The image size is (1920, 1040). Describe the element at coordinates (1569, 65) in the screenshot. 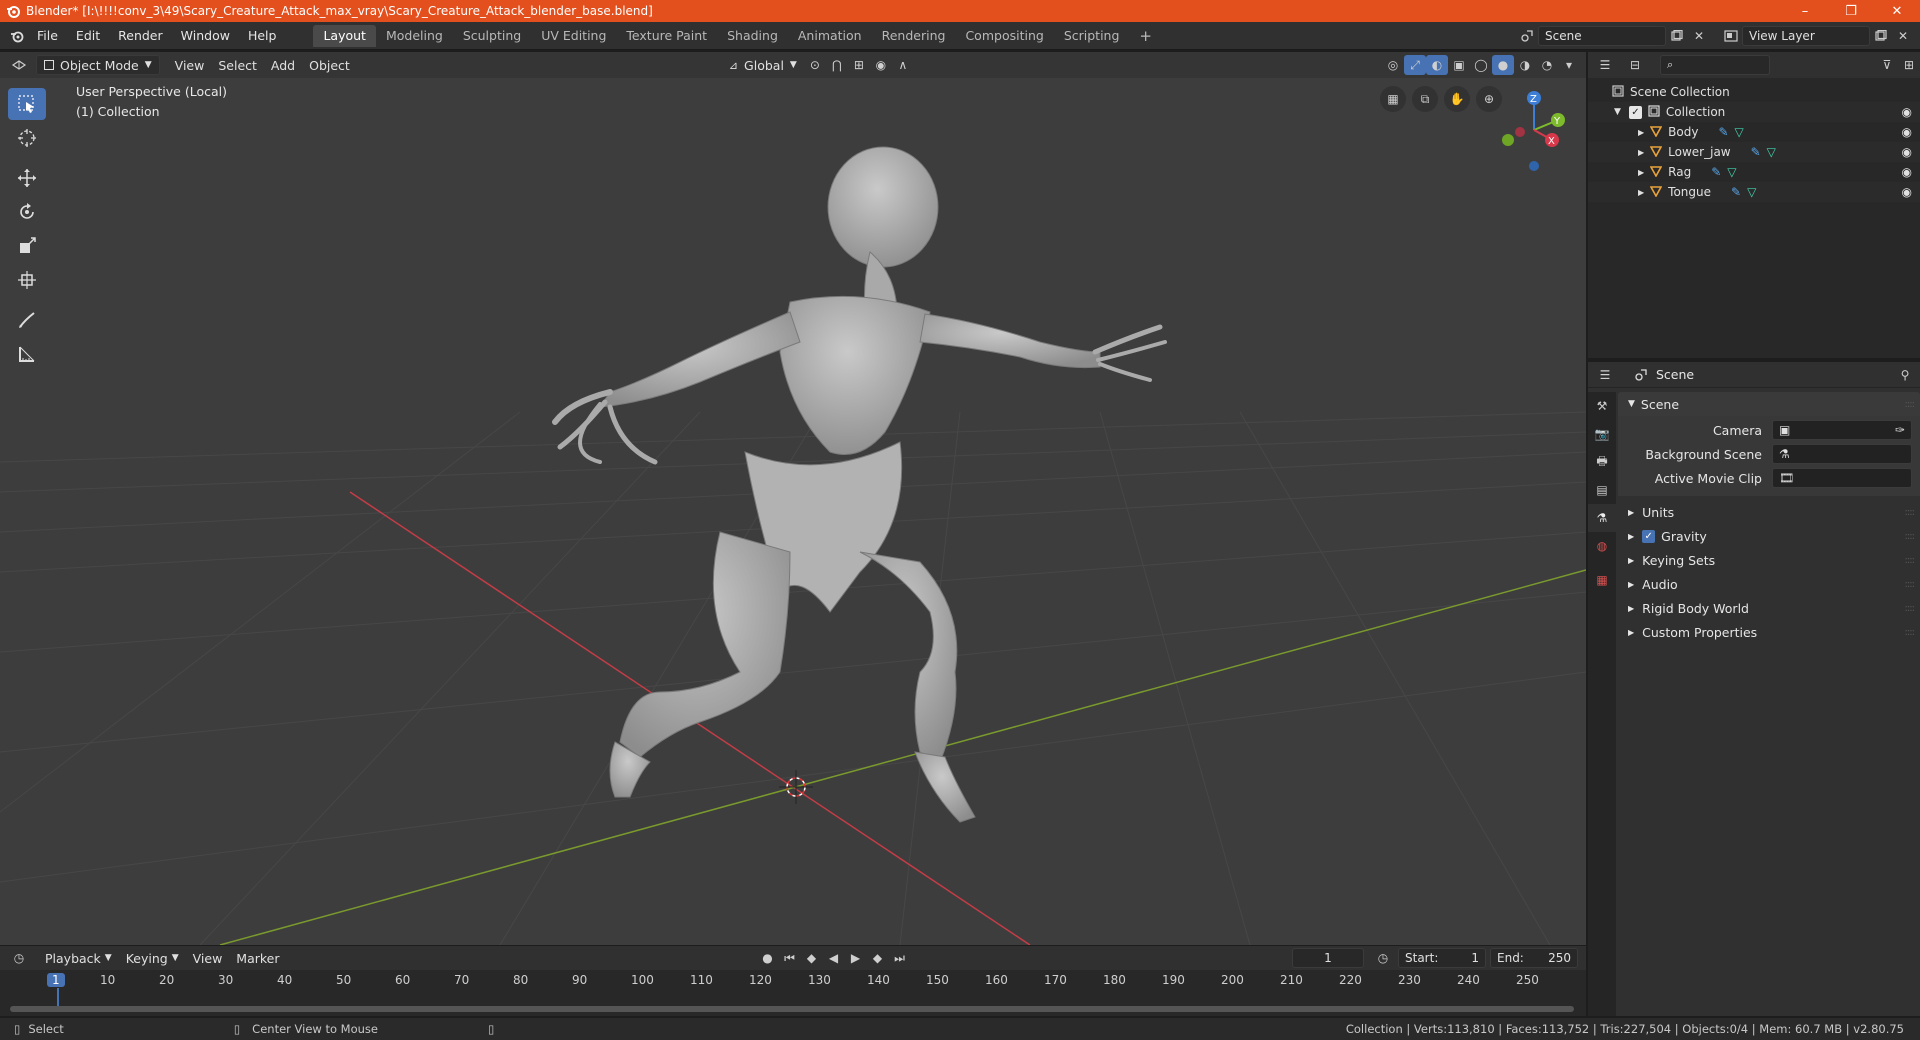

I see `shading-options-icon: ▾` at that location.